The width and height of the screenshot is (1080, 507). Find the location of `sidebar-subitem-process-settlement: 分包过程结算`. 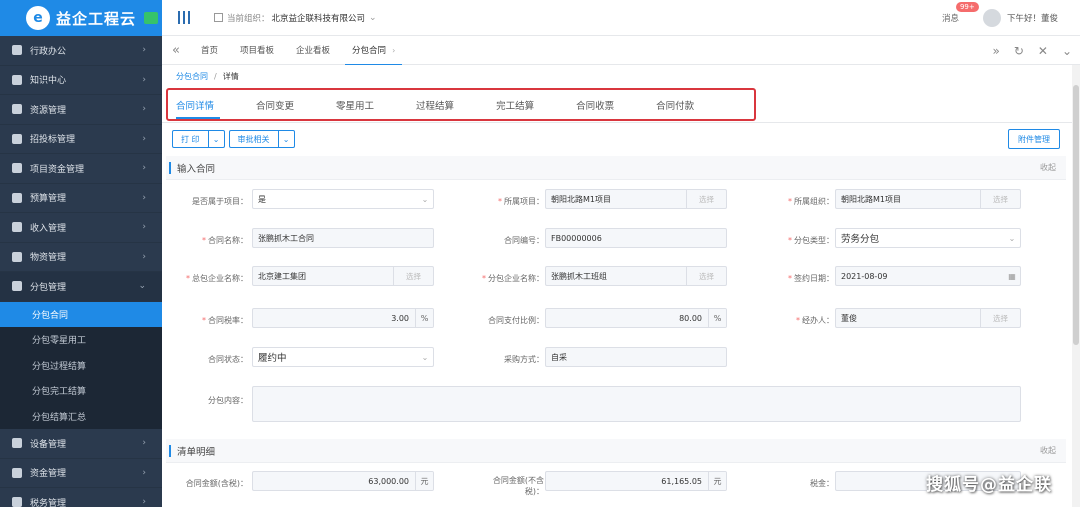

sidebar-subitem-process-settlement: 分包过程结算 is located at coordinates (81, 366).